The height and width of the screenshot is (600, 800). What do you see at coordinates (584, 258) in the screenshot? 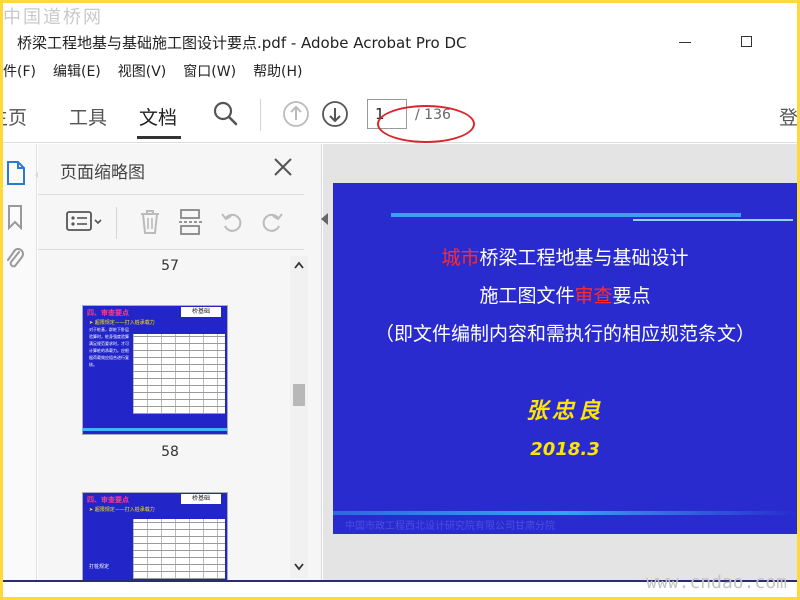
I see `slide-title-text: 桥梁工程地基与基础设计` at bounding box center [584, 258].